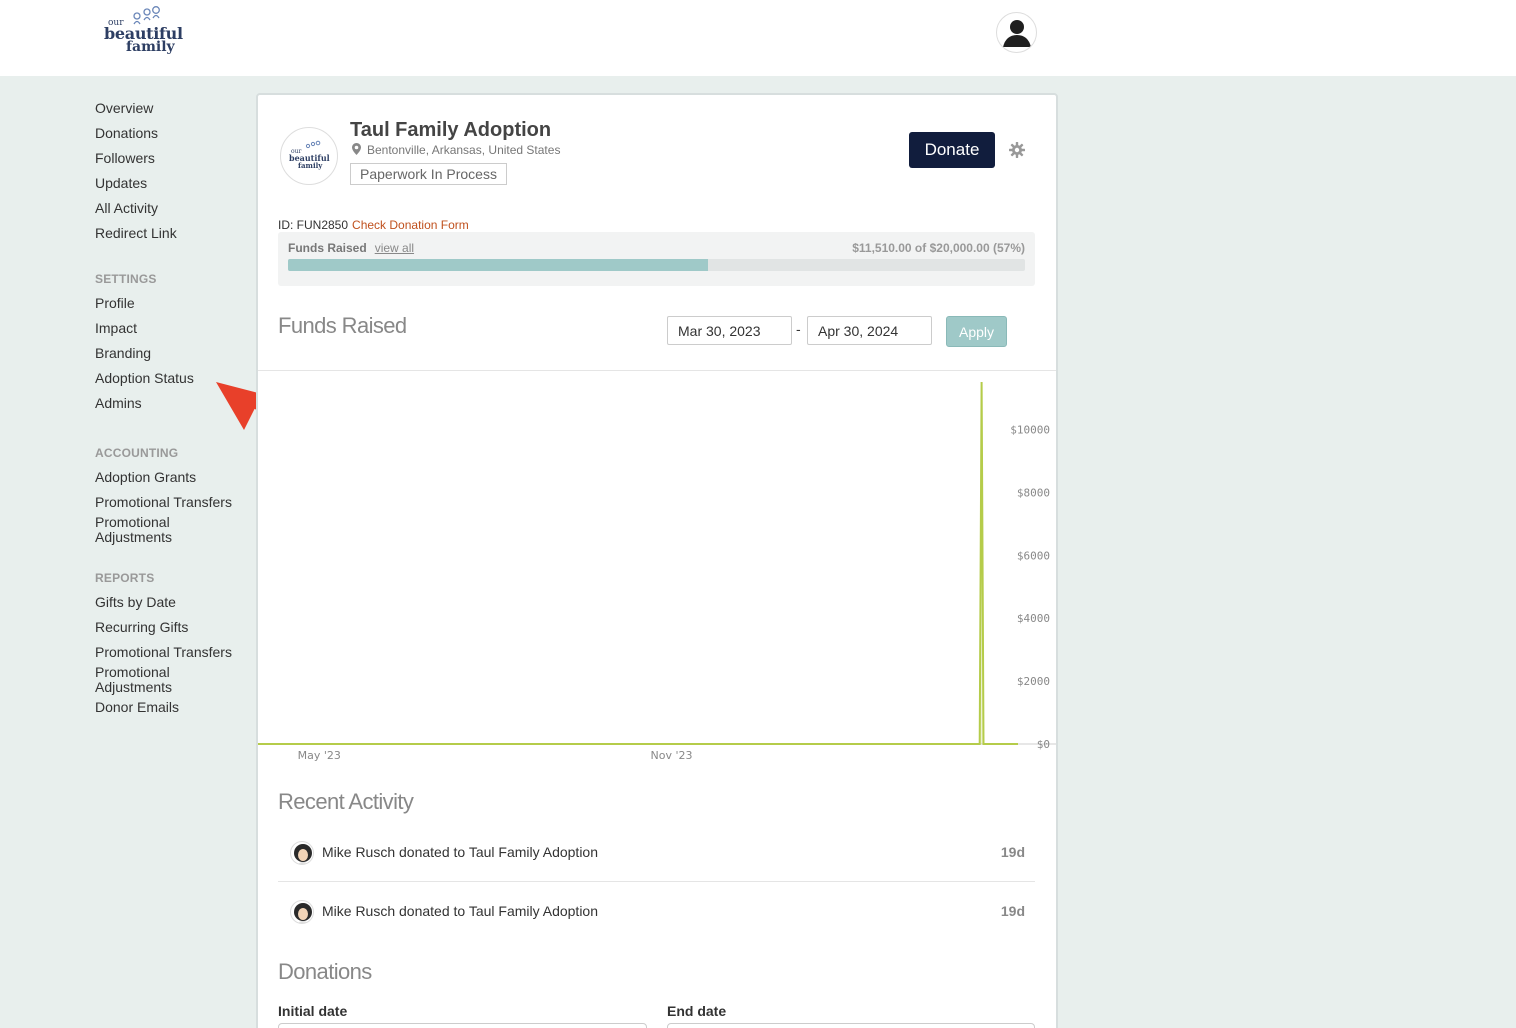  What do you see at coordinates (1043, 744) in the screenshot?
I see `y-tick-label: $0` at bounding box center [1043, 744].